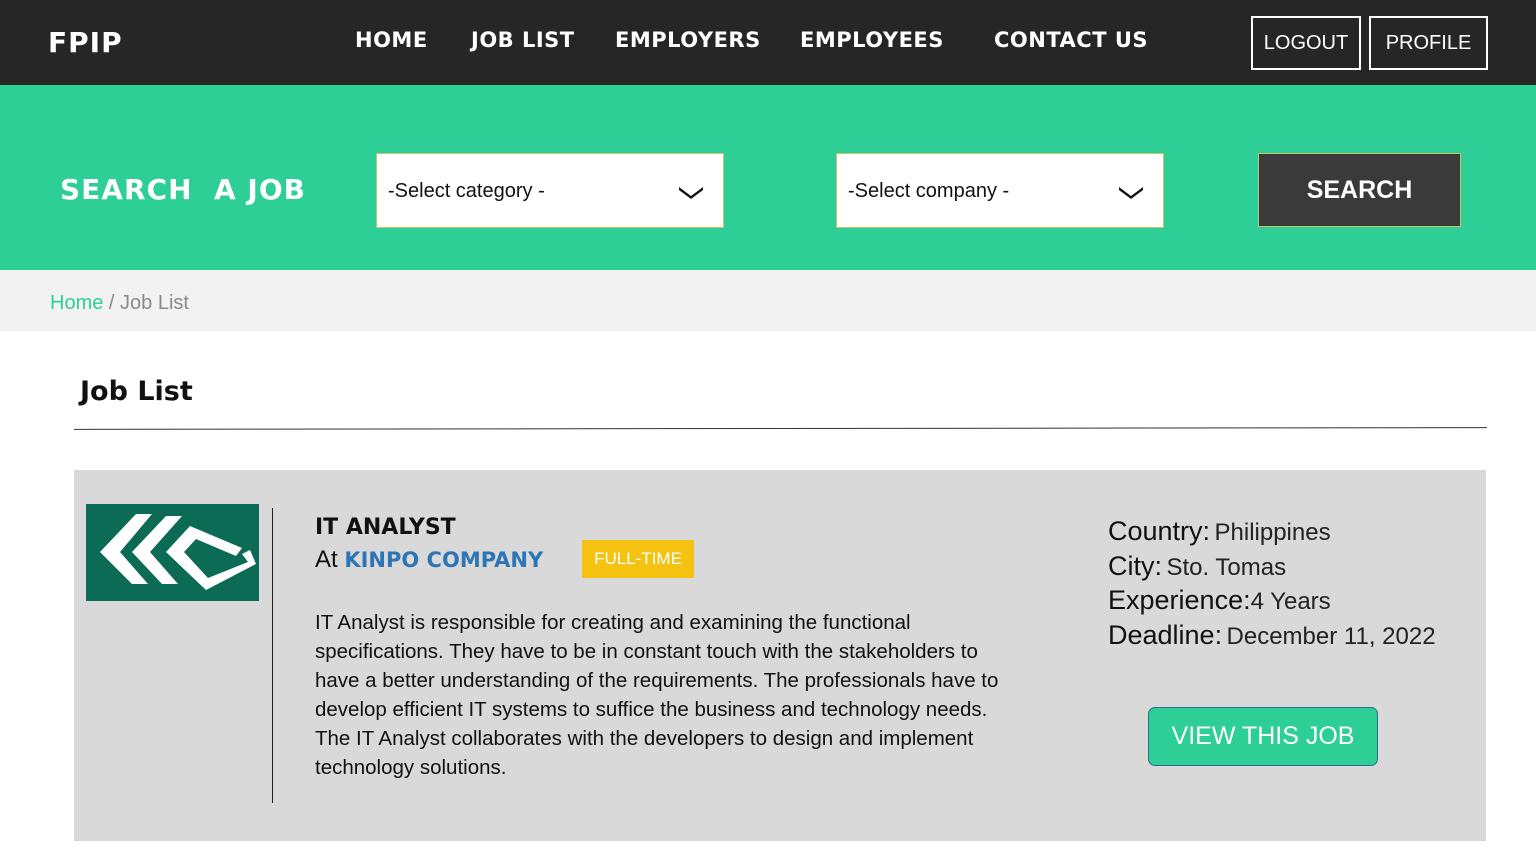 The width and height of the screenshot is (1536, 864). I want to click on deadline-label: Deadline:, so click(1165, 634).